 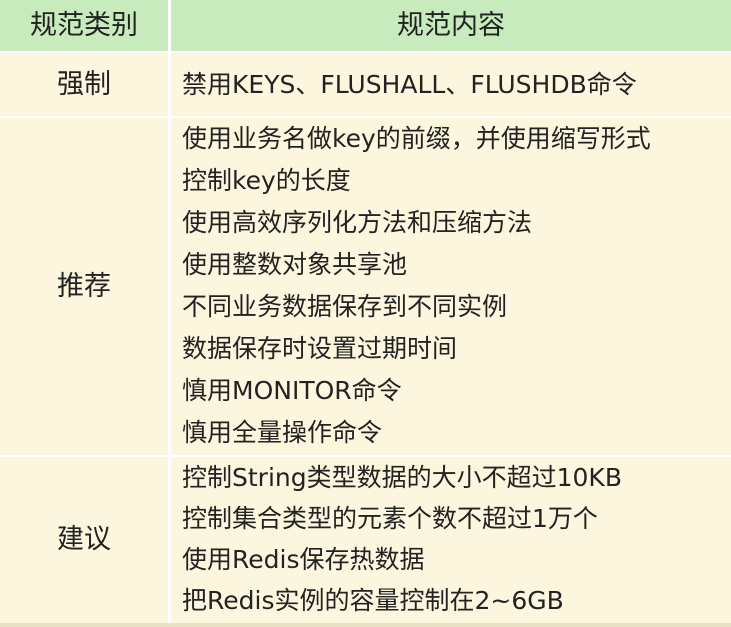 I want to click on table-bottom-edge, so click(x=365, y=625).